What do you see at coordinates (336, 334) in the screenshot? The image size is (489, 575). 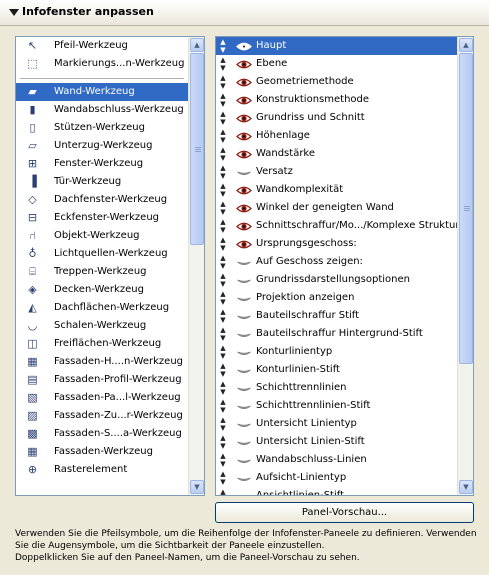 I see `panel-list-item: ▲ ▼ Bauteilschraffur Hintergrund-Stift` at bounding box center [336, 334].